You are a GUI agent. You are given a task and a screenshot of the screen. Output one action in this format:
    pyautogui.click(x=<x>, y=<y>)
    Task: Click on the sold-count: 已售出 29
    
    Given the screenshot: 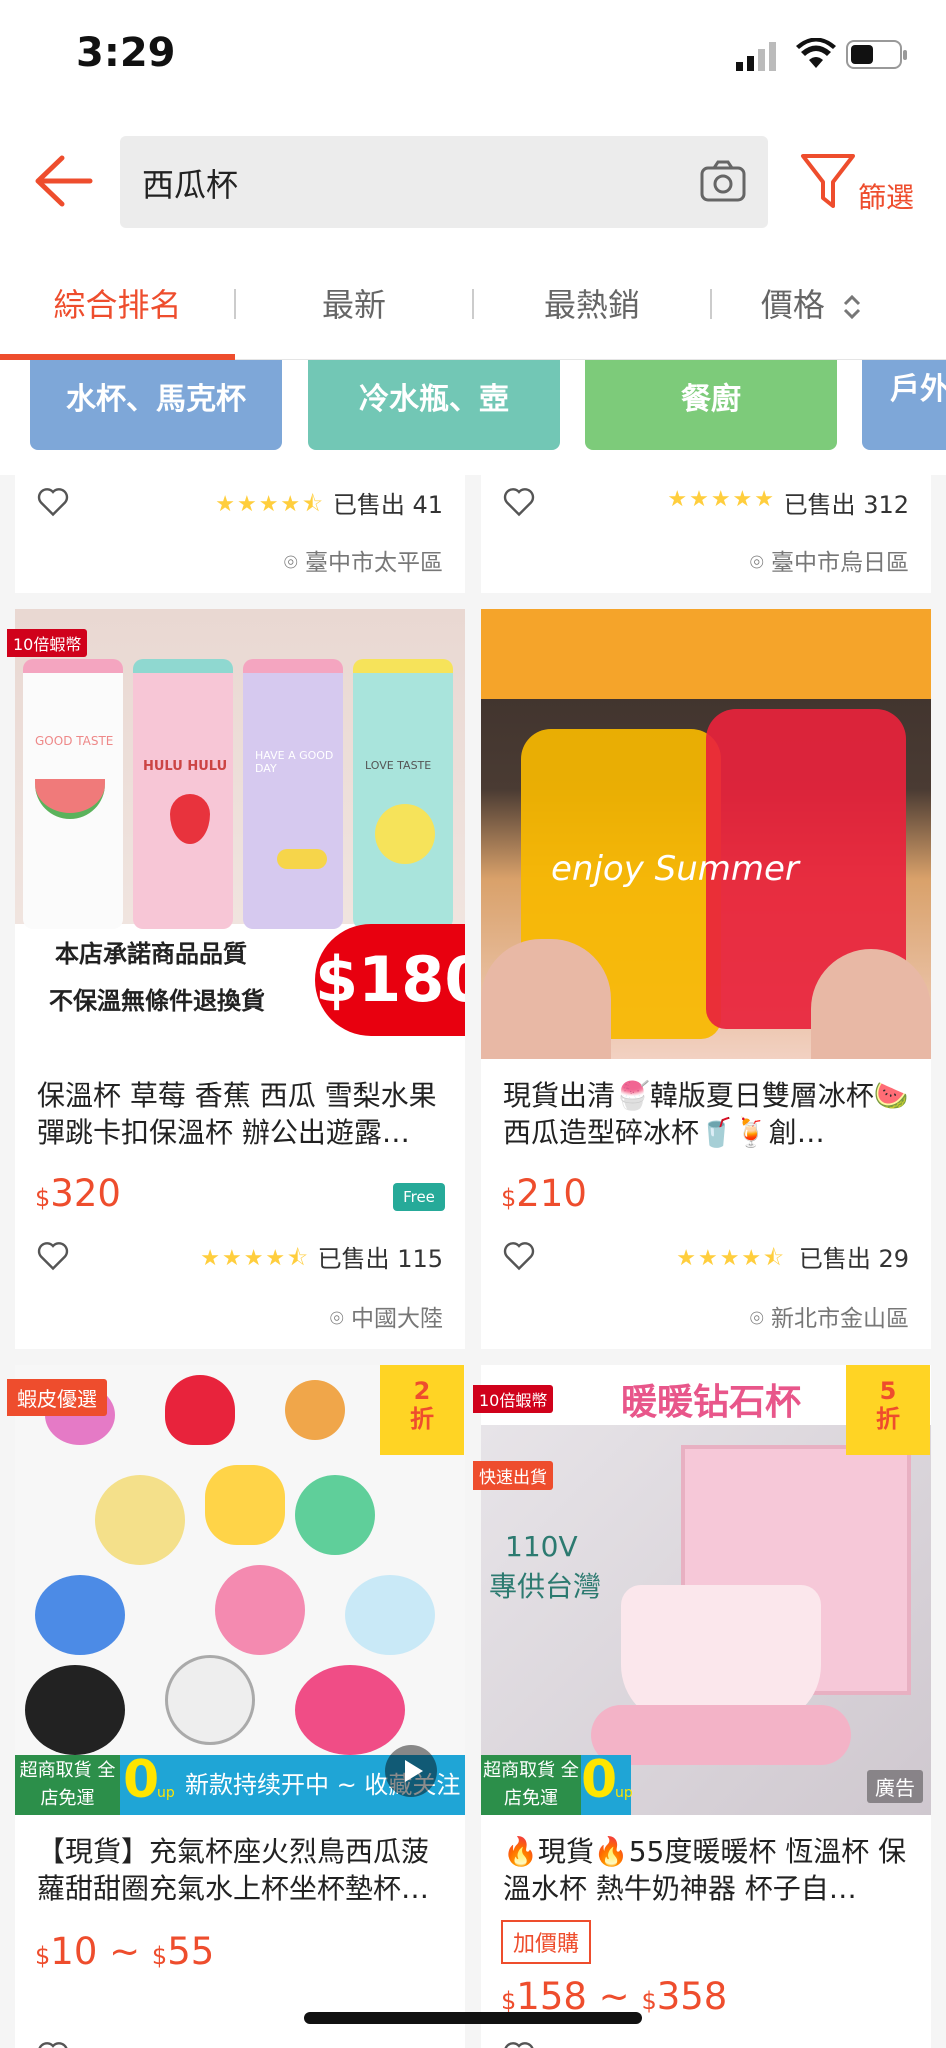 What is the action you would take?
    pyautogui.click(x=853, y=1259)
    